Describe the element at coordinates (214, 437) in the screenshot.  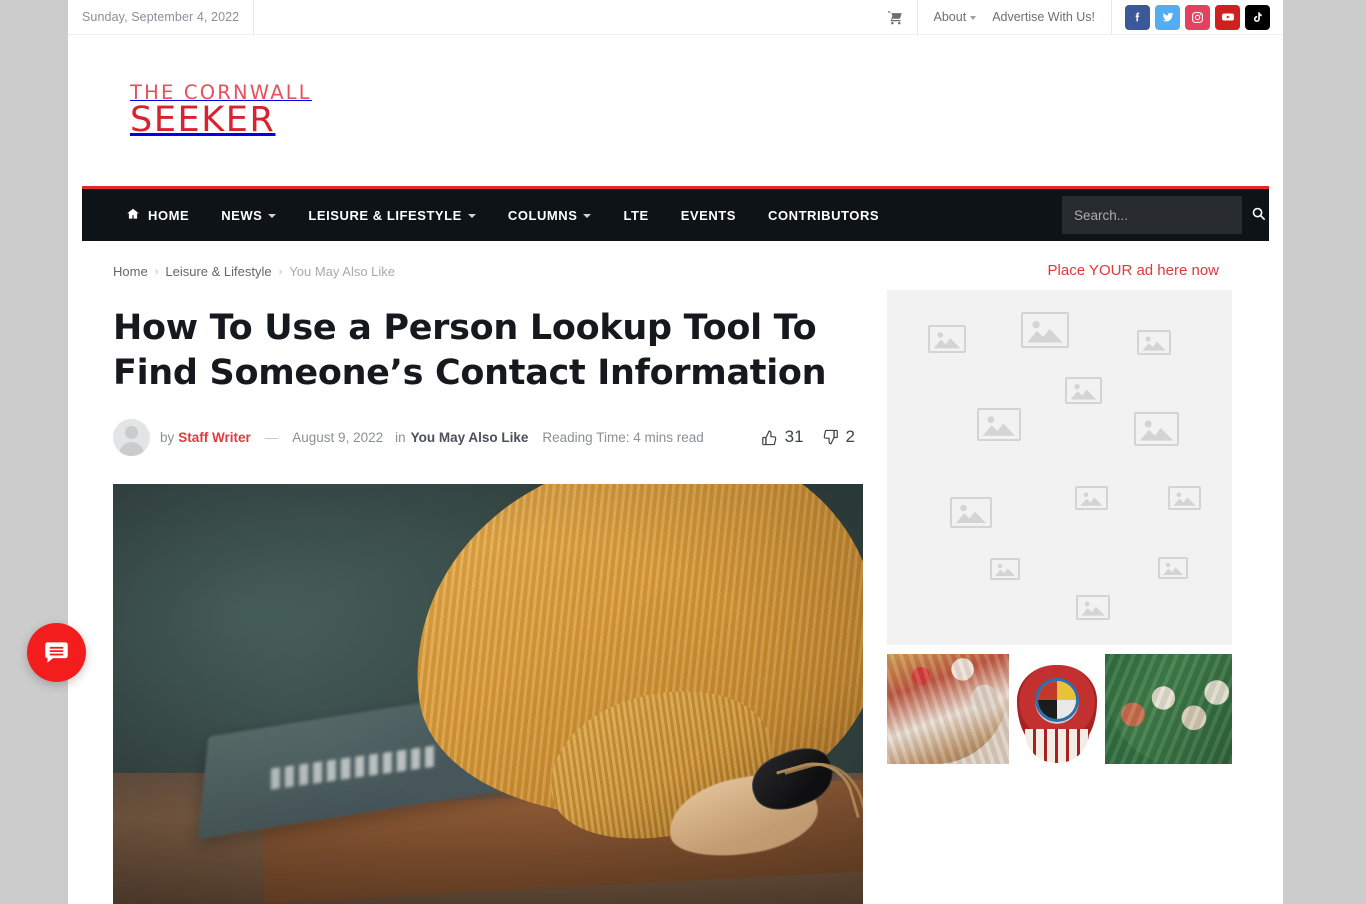
I see `author-link: Staff Writer` at that location.